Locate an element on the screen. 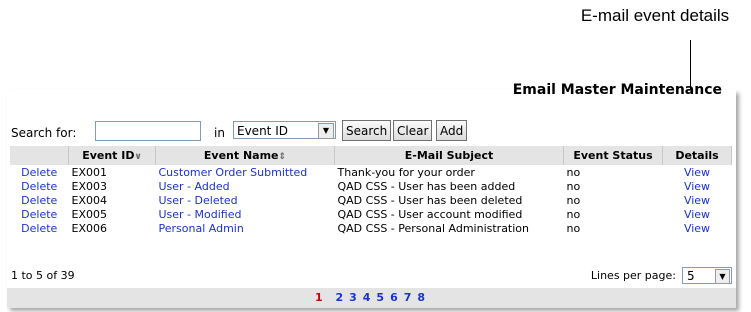  email-subject: QAD CSS - User has been deleted is located at coordinates (430, 200).